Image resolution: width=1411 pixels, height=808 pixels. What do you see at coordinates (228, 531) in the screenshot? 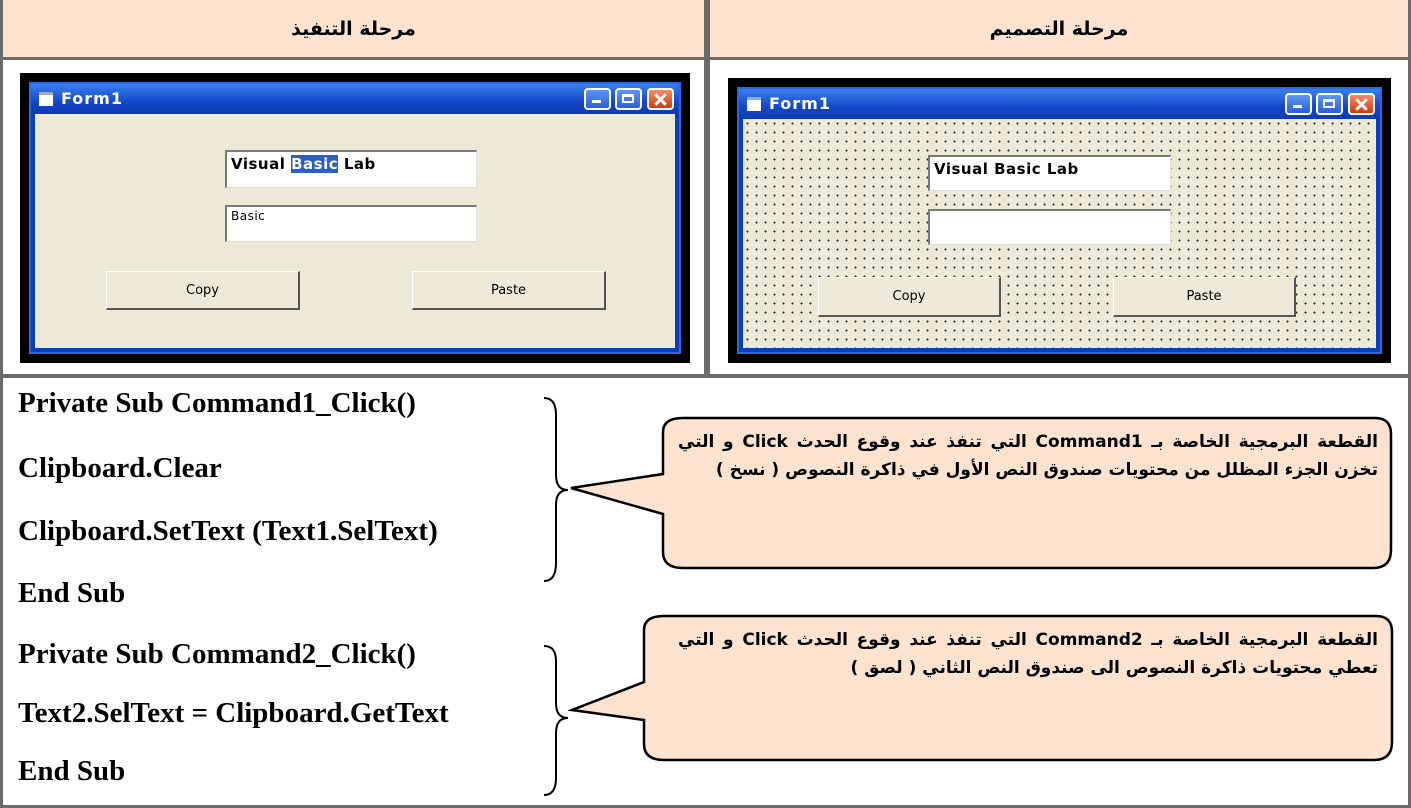
I see `code-line: Clipboard.SetText (Text1.SelText)` at bounding box center [228, 531].